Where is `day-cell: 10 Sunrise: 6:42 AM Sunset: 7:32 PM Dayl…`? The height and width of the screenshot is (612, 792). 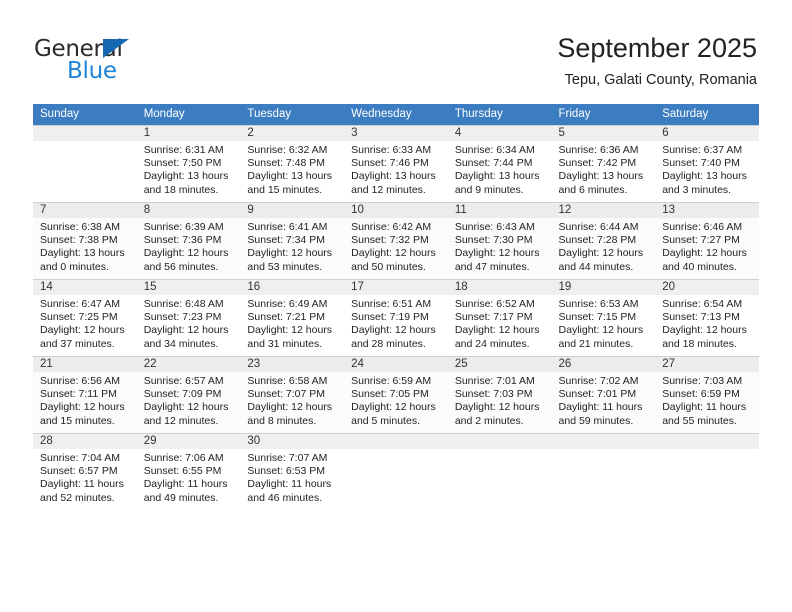
day-cell: 10 Sunrise: 6:42 AM Sunset: 7:32 PM Dayl… is located at coordinates (396, 241).